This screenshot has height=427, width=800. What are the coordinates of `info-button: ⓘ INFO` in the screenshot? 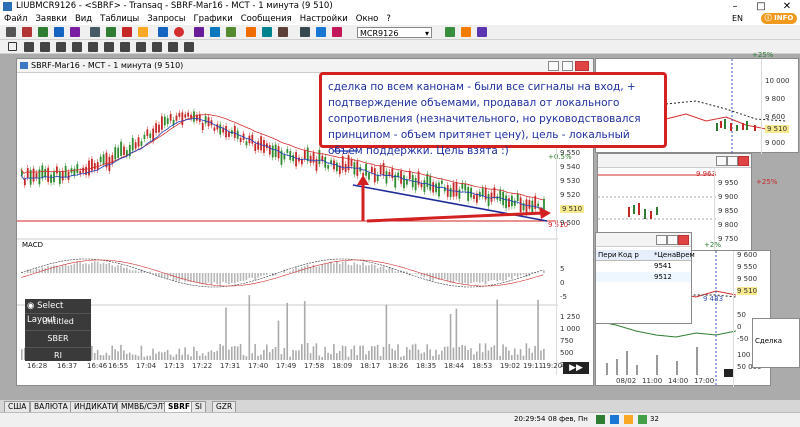 It's located at (779, 18).